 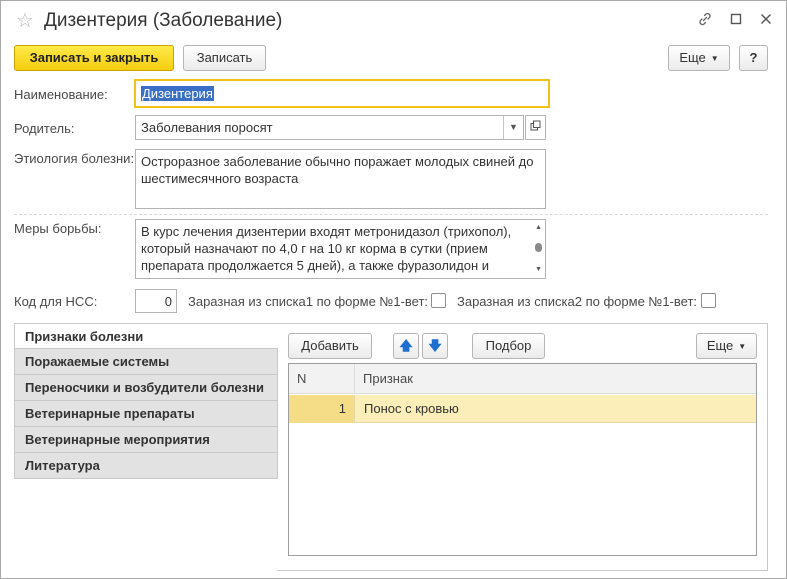 I want to click on move-up-button: 🡅, so click(x=406, y=346).